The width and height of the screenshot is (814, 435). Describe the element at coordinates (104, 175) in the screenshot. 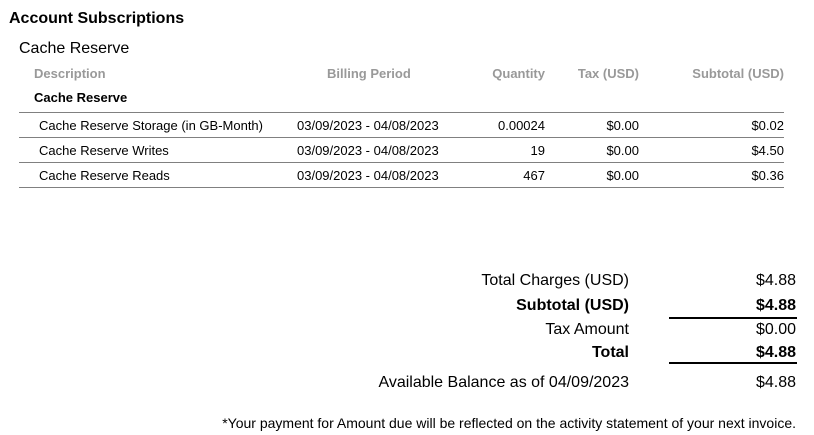

I see `row-description: Cache Reserve Reads` at that location.